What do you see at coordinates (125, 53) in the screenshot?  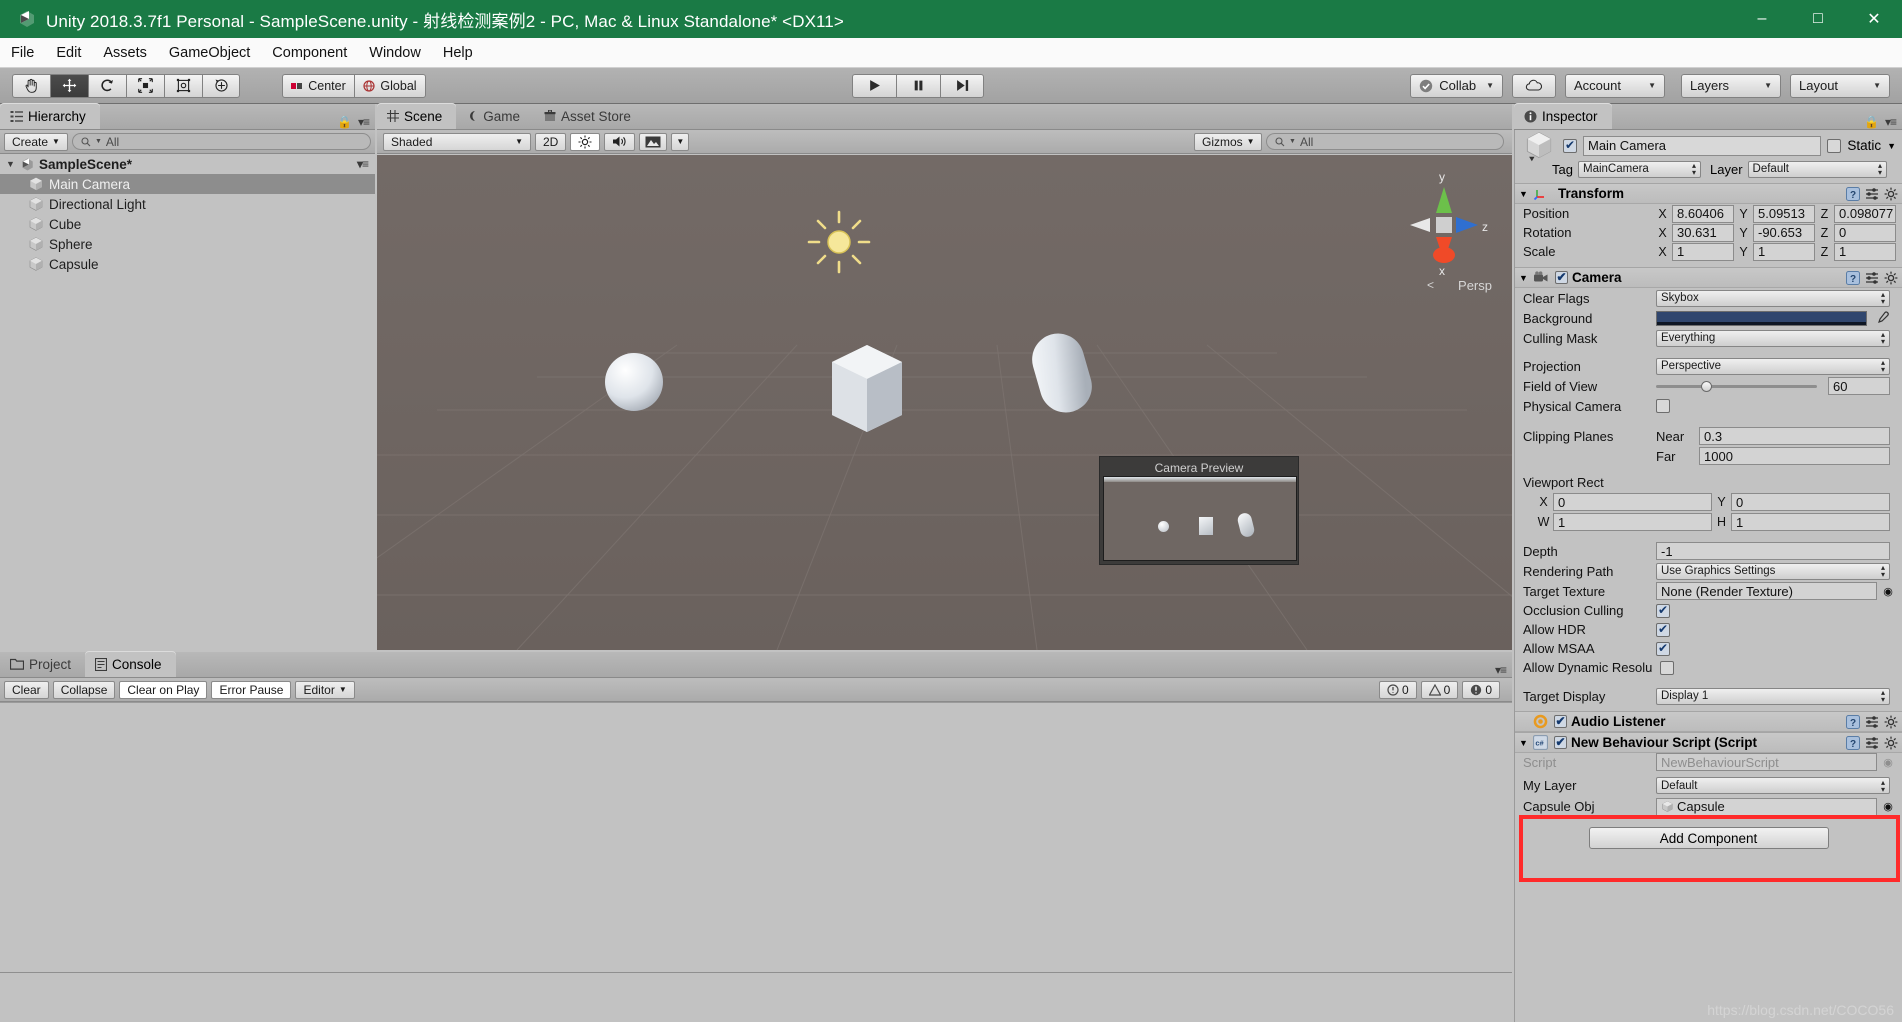 I see `menu-assets: Assets` at bounding box center [125, 53].